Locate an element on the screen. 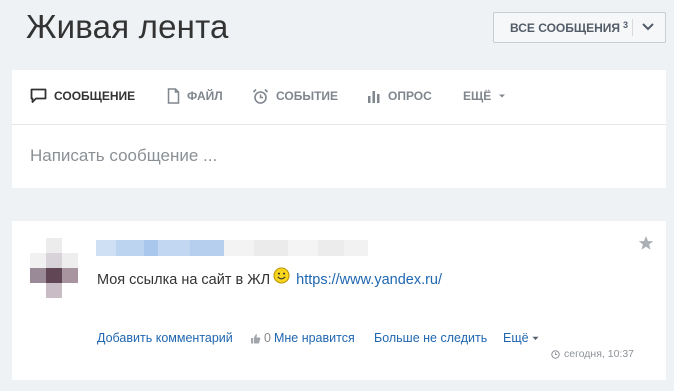 Image resolution: width=674 pixels, height=391 pixels. like-label: Мне нравится is located at coordinates (314, 338).